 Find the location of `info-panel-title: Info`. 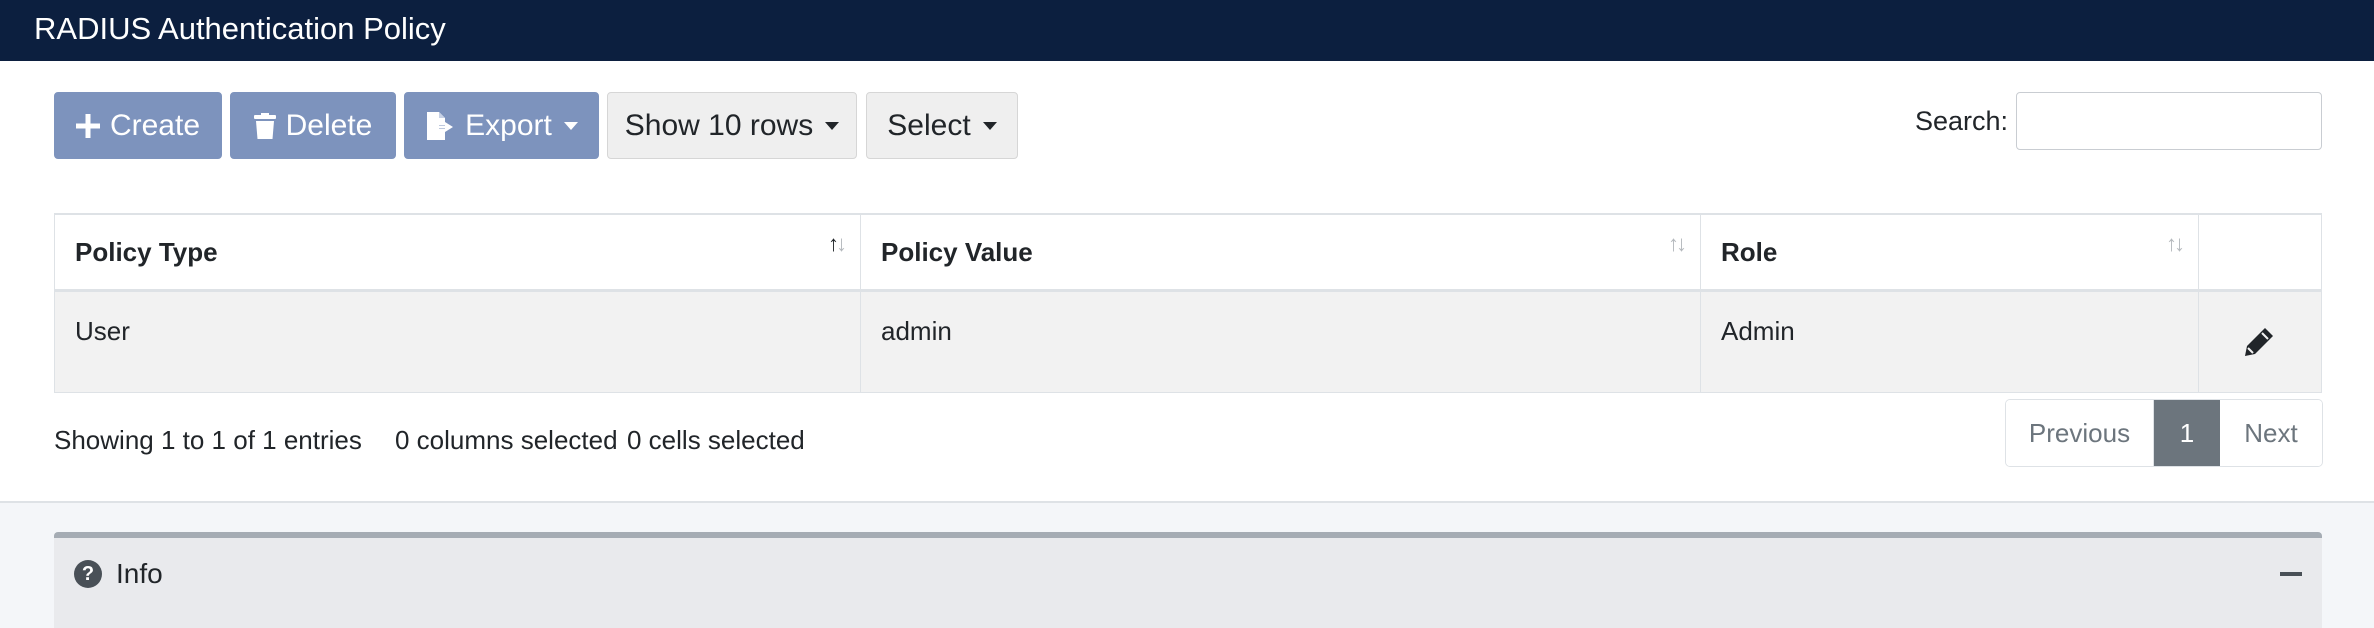

info-panel-title: Info is located at coordinates (139, 573).